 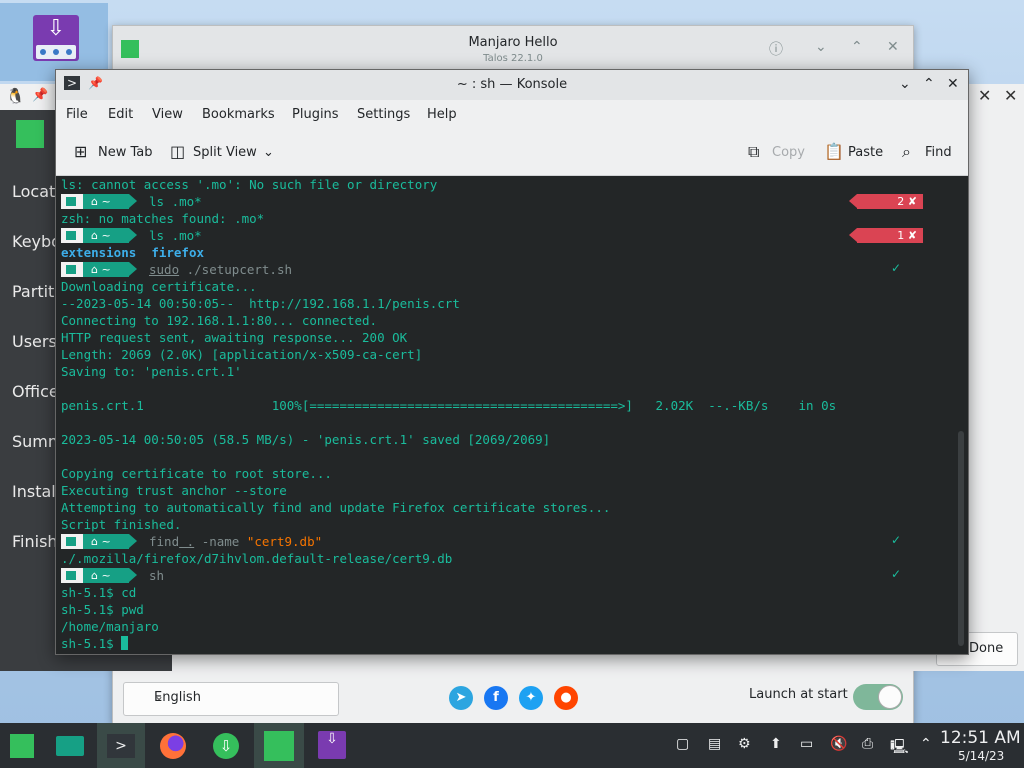 What do you see at coordinates (496, 698) in the screenshot?
I see `facebook-icon: f` at bounding box center [496, 698].